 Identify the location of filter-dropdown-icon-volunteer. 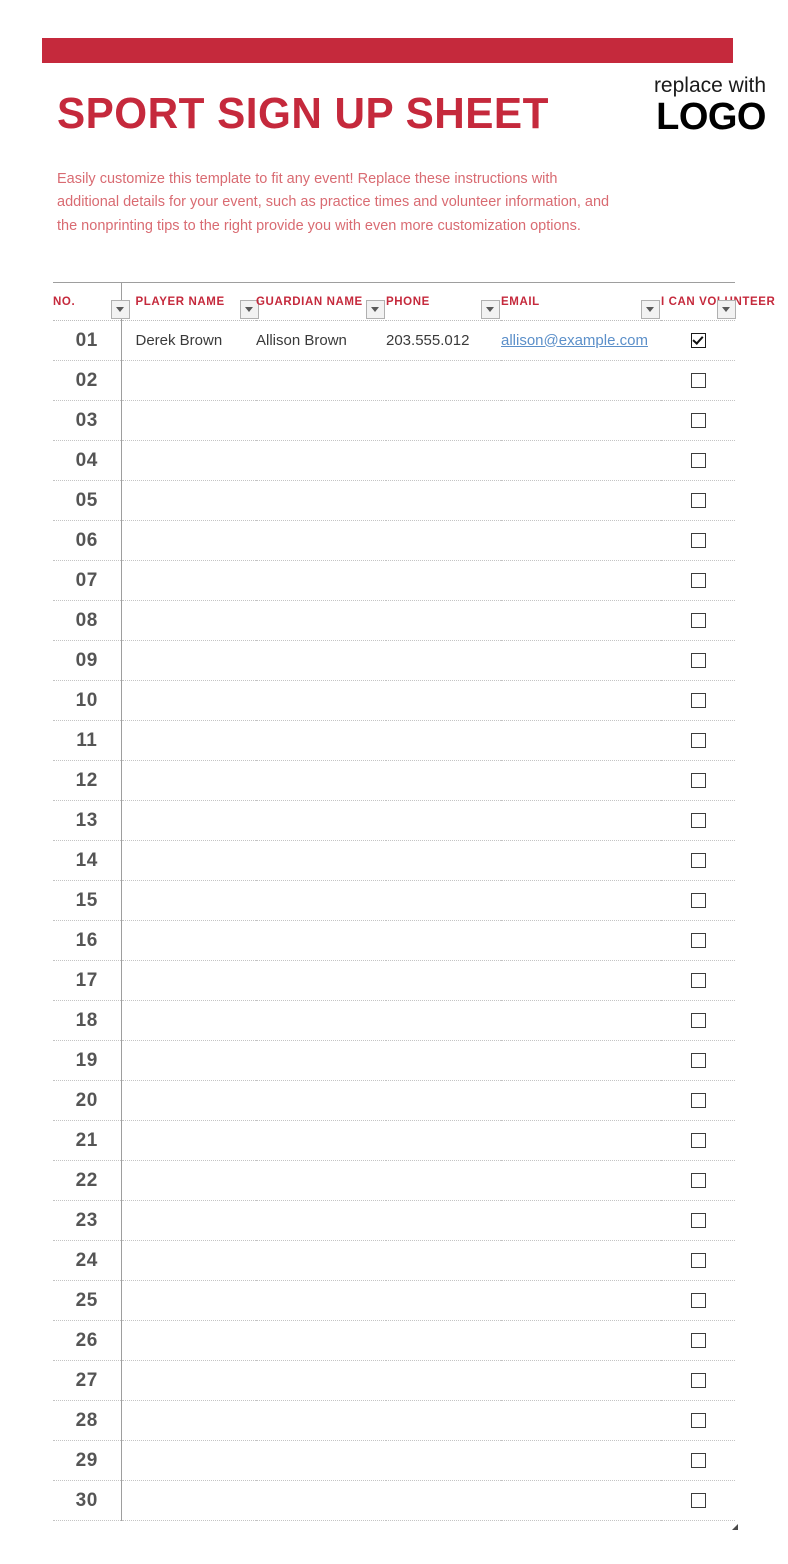
(726, 309).